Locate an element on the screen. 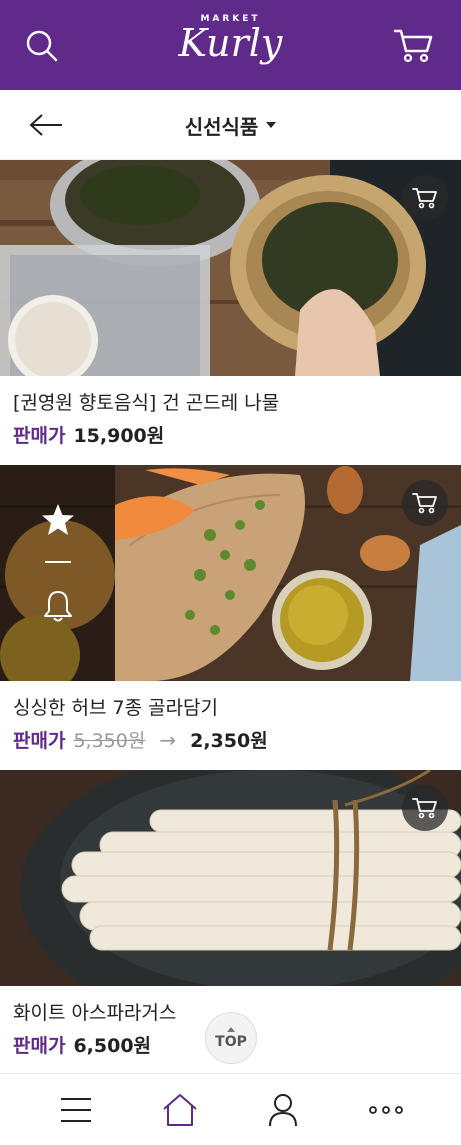 Image resolution: width=461 pixels, height=1145 pixels. scroll-top-label: TOP is located at coordinates (231, 1041).